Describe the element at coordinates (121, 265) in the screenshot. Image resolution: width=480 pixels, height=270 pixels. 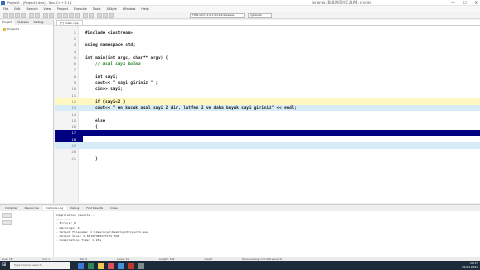
I see `mail-icon` at that location.